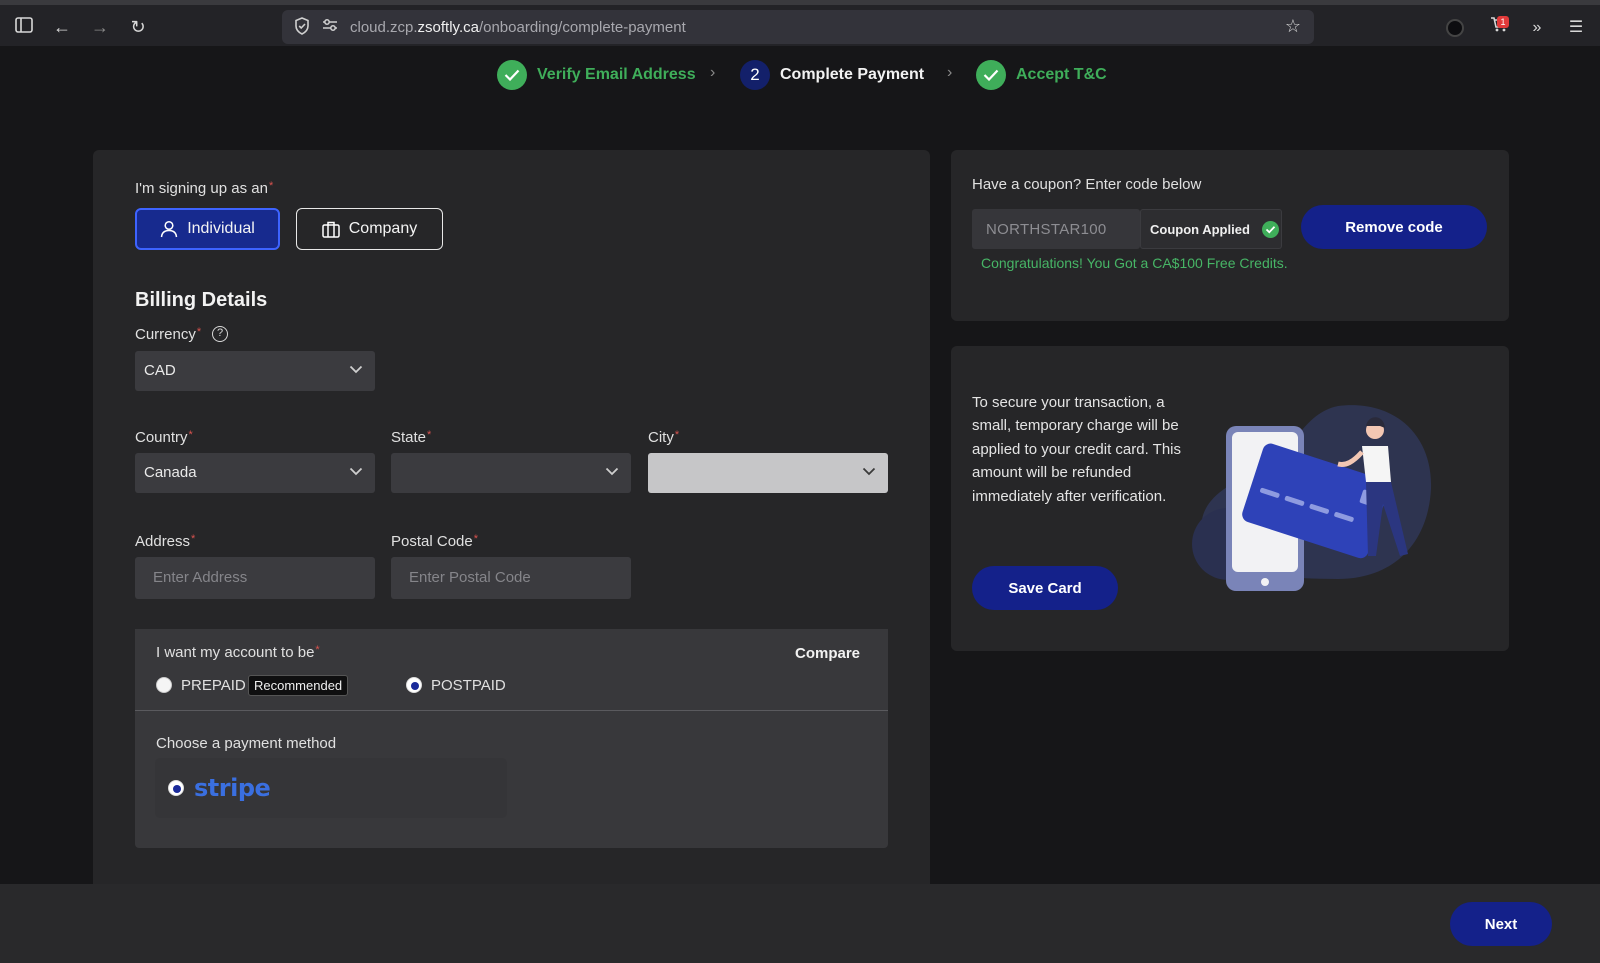 This screenshot has height=963, width=1600. What do you see at coordinates (1046, 229) in the screenshot?
I see `coupon-code: NORTHSTAR100` at bounding box center [1046, 229].